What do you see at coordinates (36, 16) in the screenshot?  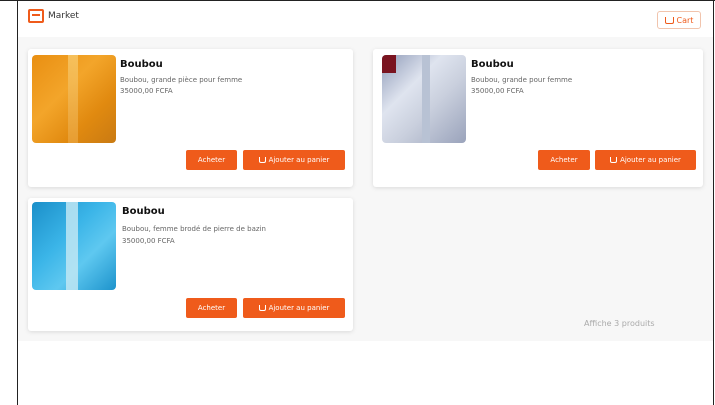 I see `store-icon` at bounding box center [36, 16].